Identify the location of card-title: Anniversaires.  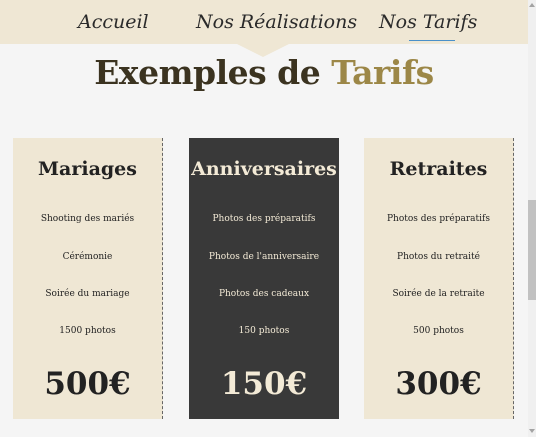
(264, 169).